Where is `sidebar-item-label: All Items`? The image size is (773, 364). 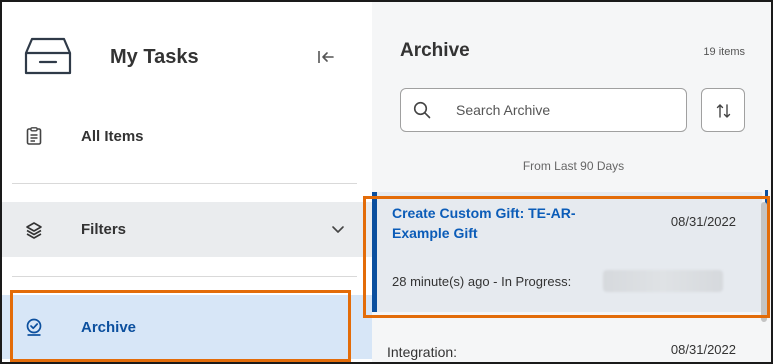
sidebar-item-label: All Items is located at coordinates (112, 136).